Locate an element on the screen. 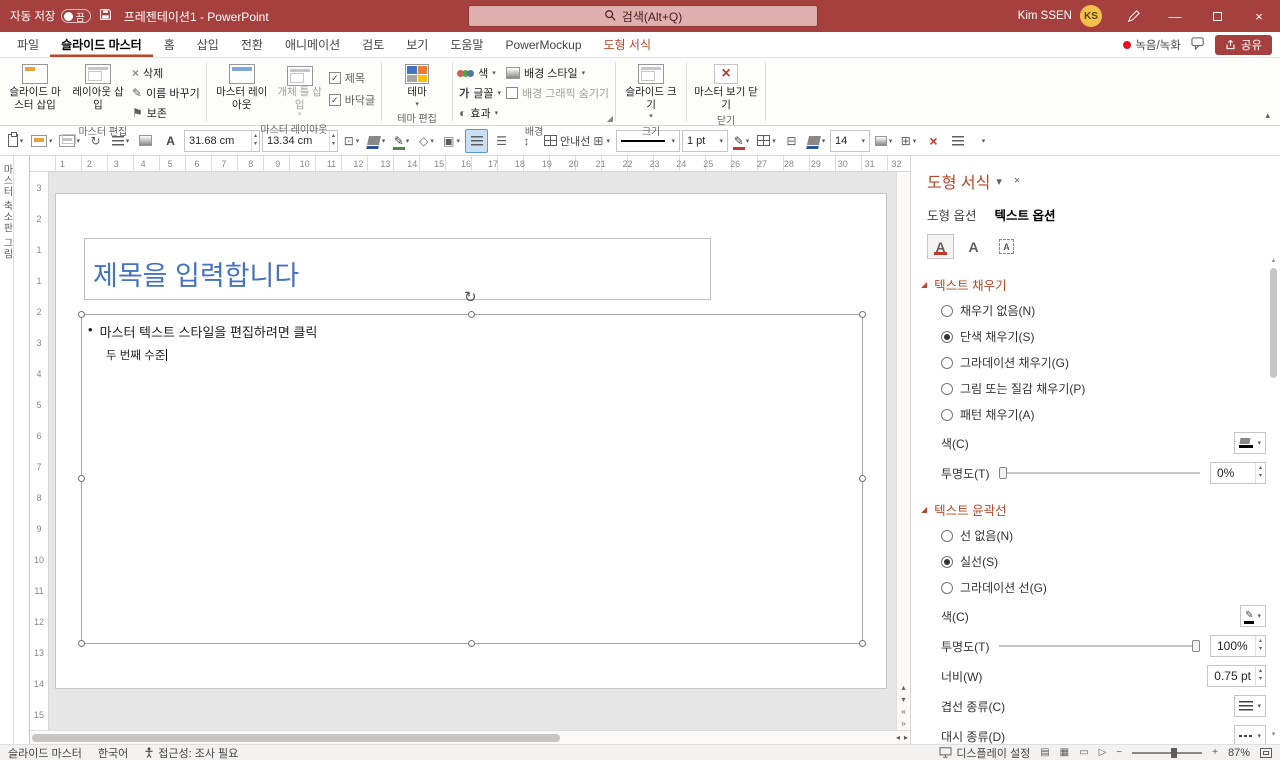 The width and height of the screenshot is (1280, 760). insert-placeholder-button: 개체 틀 삽입 ▾ is located at coordinates (300, 91).